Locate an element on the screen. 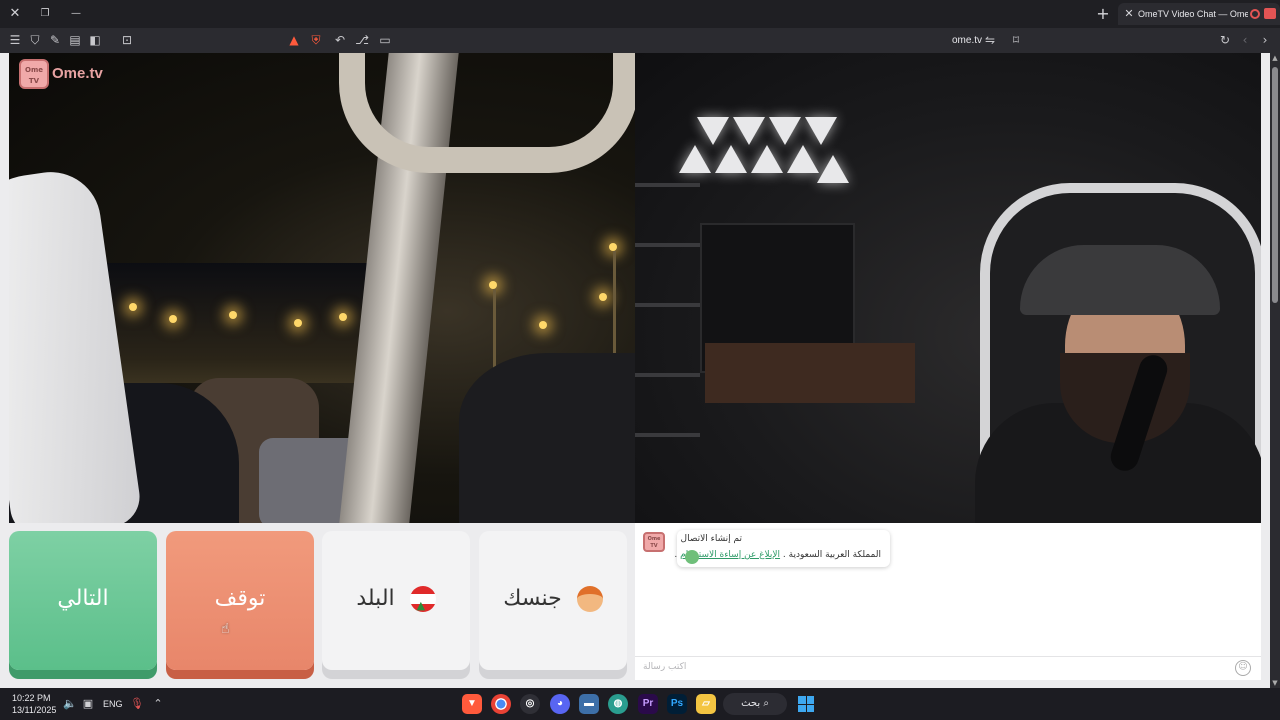 This screenshot has width=1280, height=720. search-label: بحث is located at coordinates (751, 703).